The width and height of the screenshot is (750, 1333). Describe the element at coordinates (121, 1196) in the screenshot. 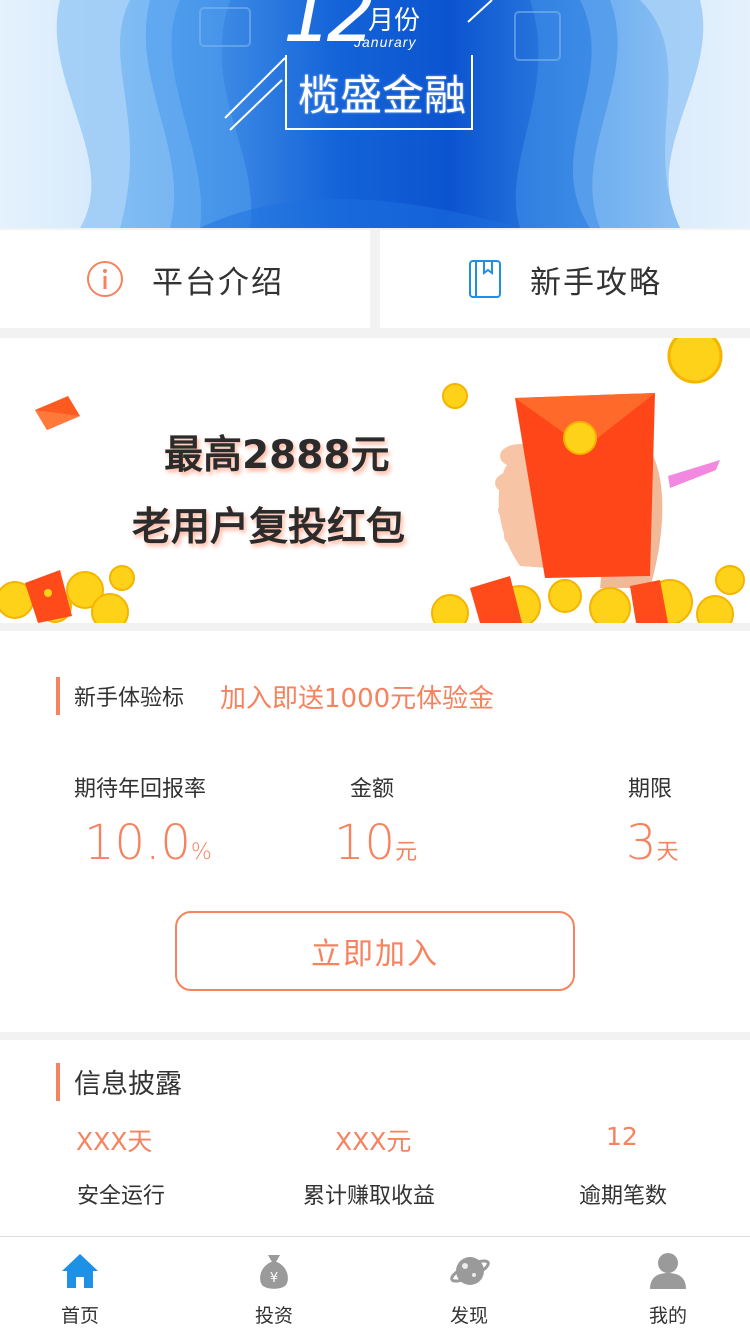

I see `safe-days-label: 安全运行` at that location.